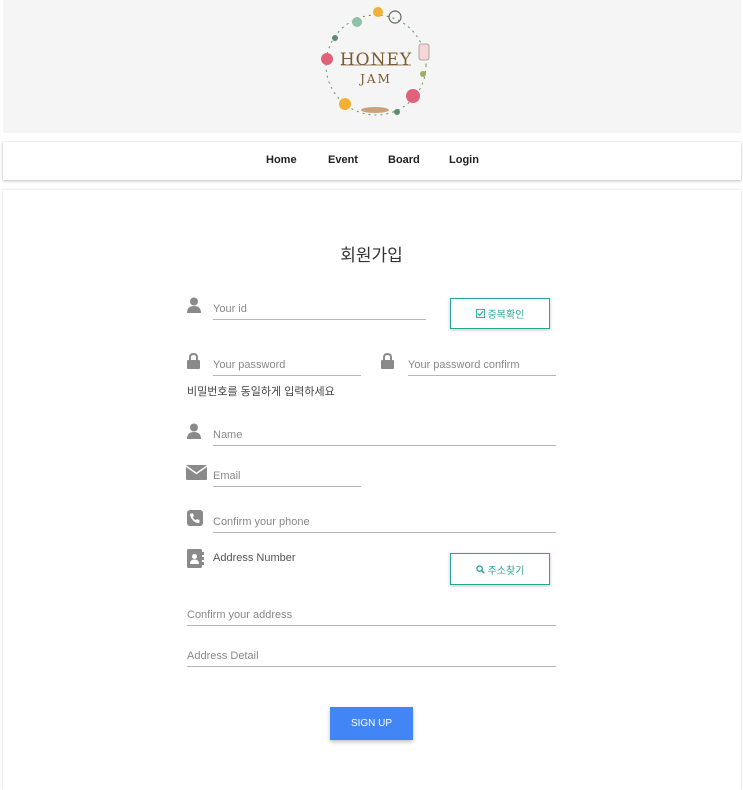  What do you see at coordinates (371, 616) in the screenshot?
I see `address-confirm-input` at bounding box center [371, 616].